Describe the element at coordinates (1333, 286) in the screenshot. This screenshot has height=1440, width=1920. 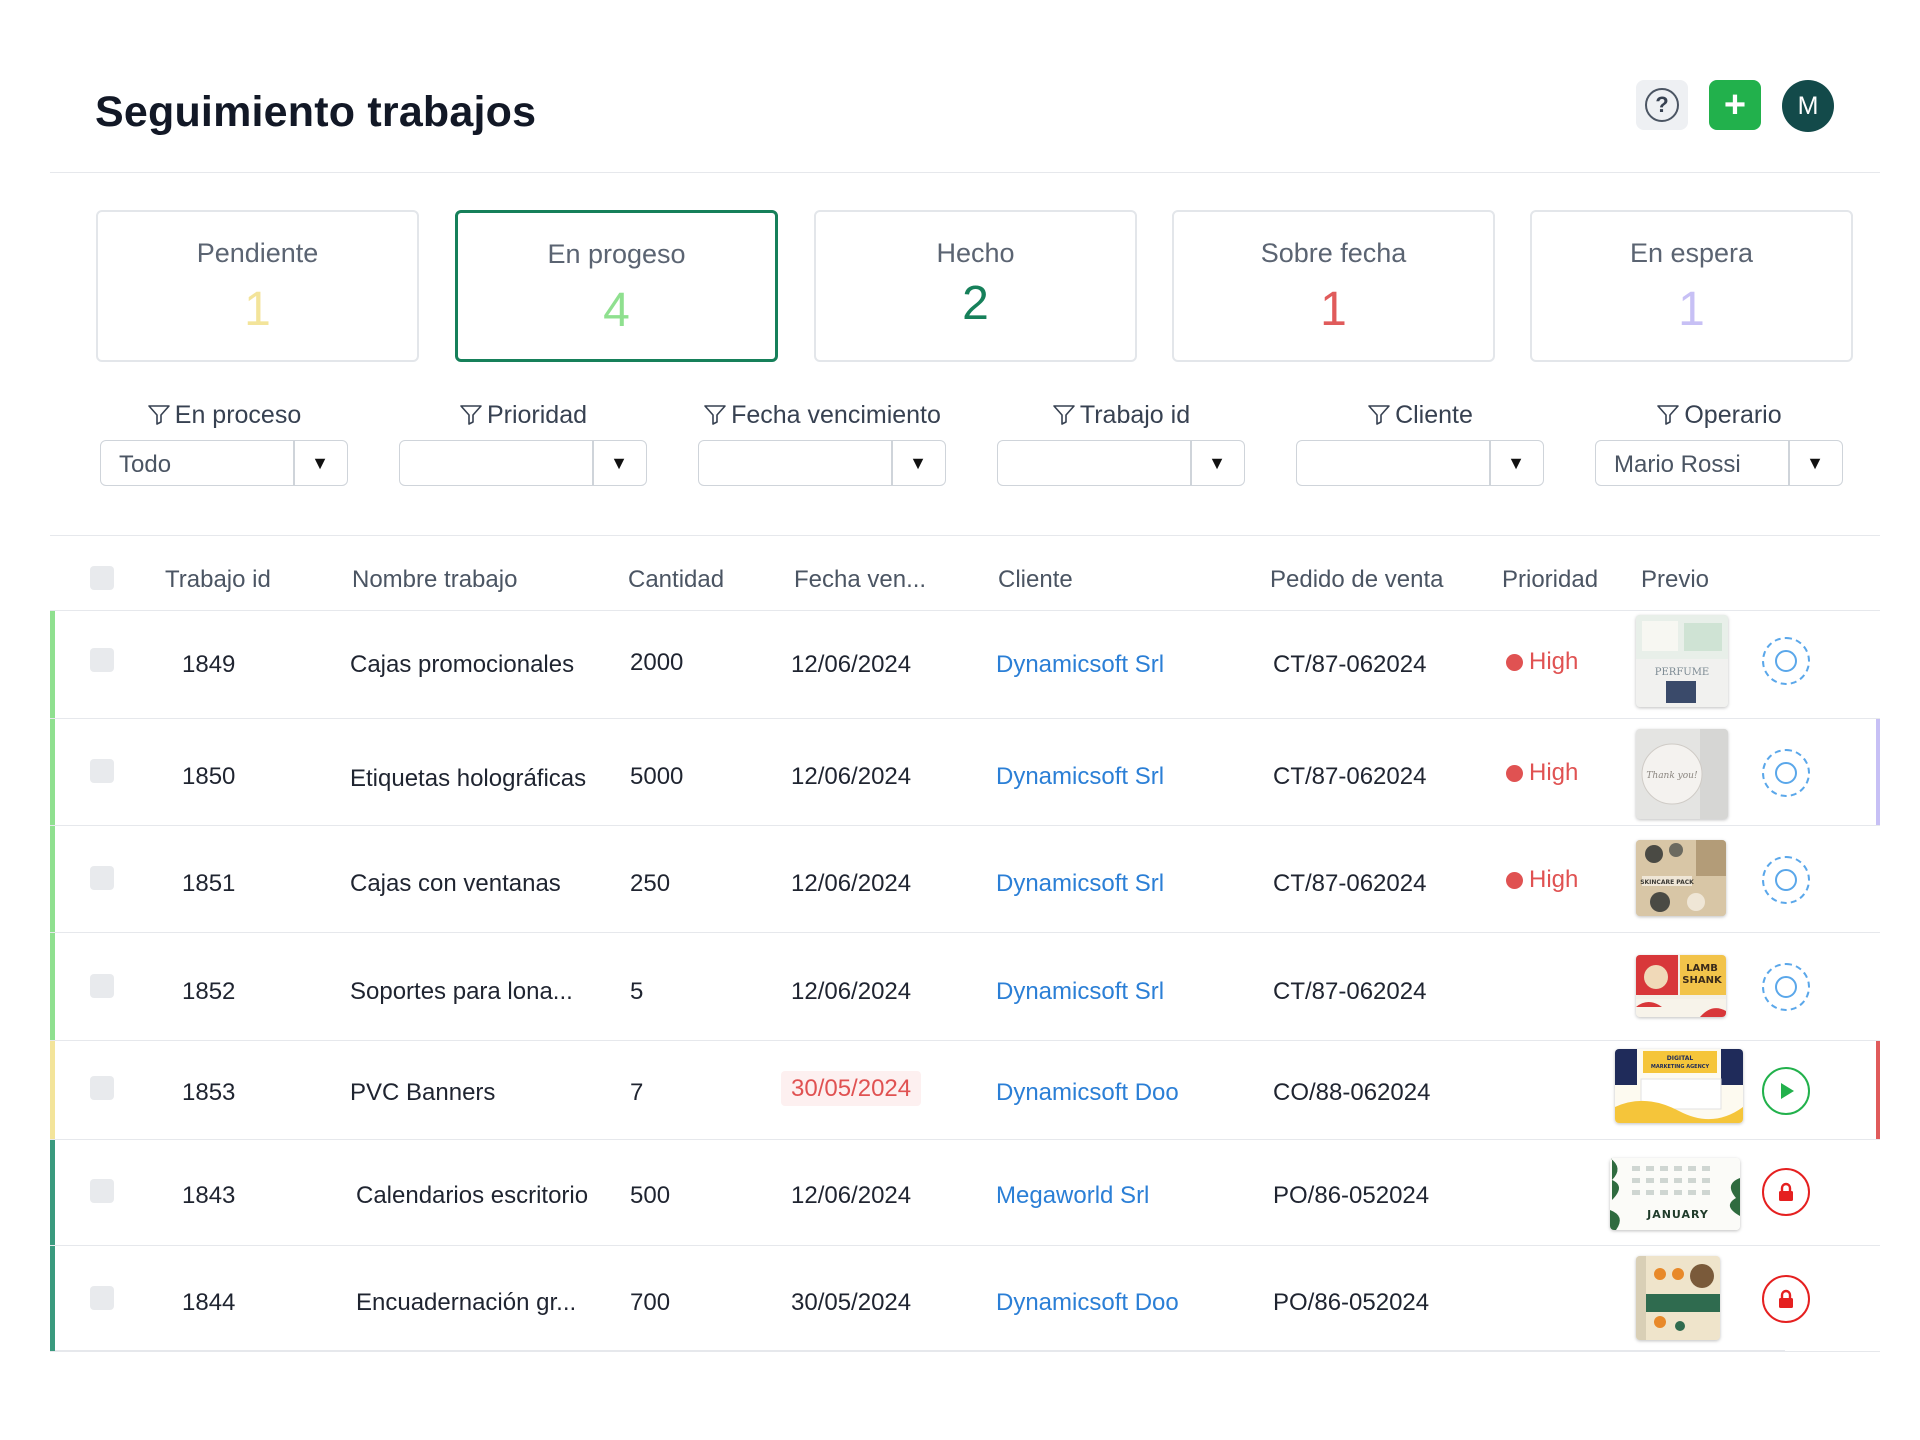
I see `status-card-sobre-fecha: Sobre fecha 1` at that location.